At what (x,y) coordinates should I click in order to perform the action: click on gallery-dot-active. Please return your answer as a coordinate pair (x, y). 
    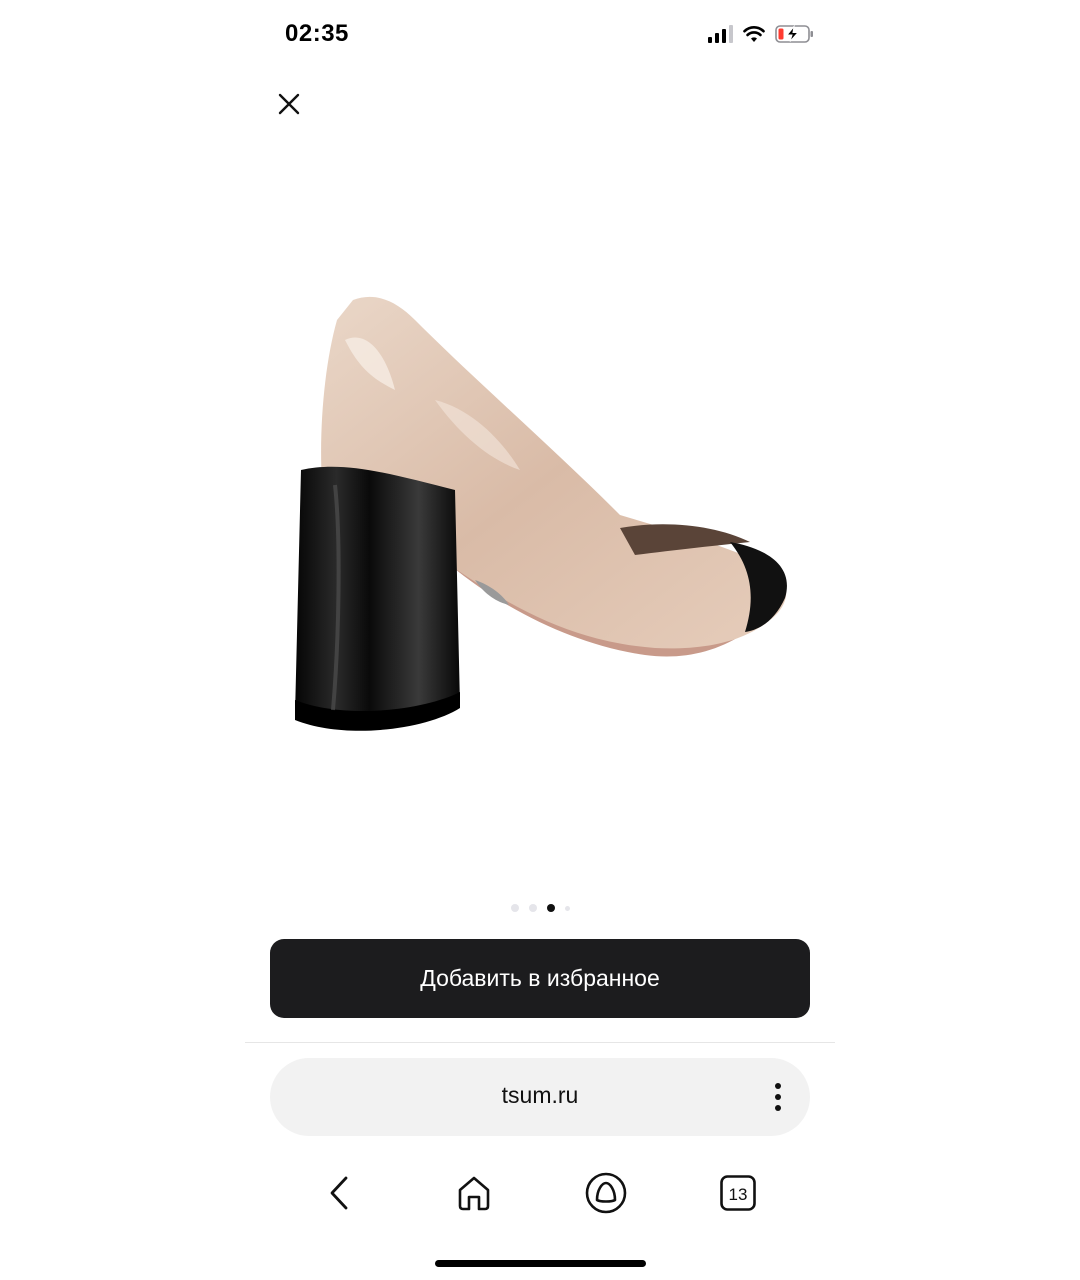
    Looking at the image, I should click on (550, 908).